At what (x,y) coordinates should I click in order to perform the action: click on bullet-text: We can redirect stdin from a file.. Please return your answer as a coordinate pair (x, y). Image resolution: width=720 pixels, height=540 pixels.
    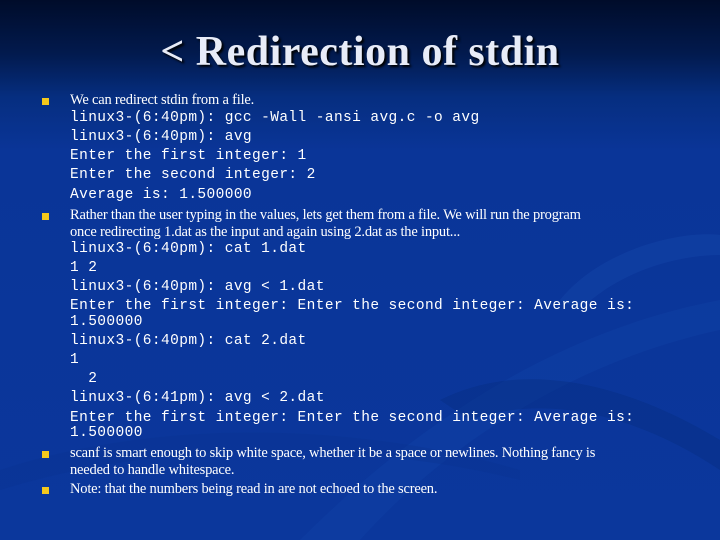
    Looking at the image, I should click on (162, 100).